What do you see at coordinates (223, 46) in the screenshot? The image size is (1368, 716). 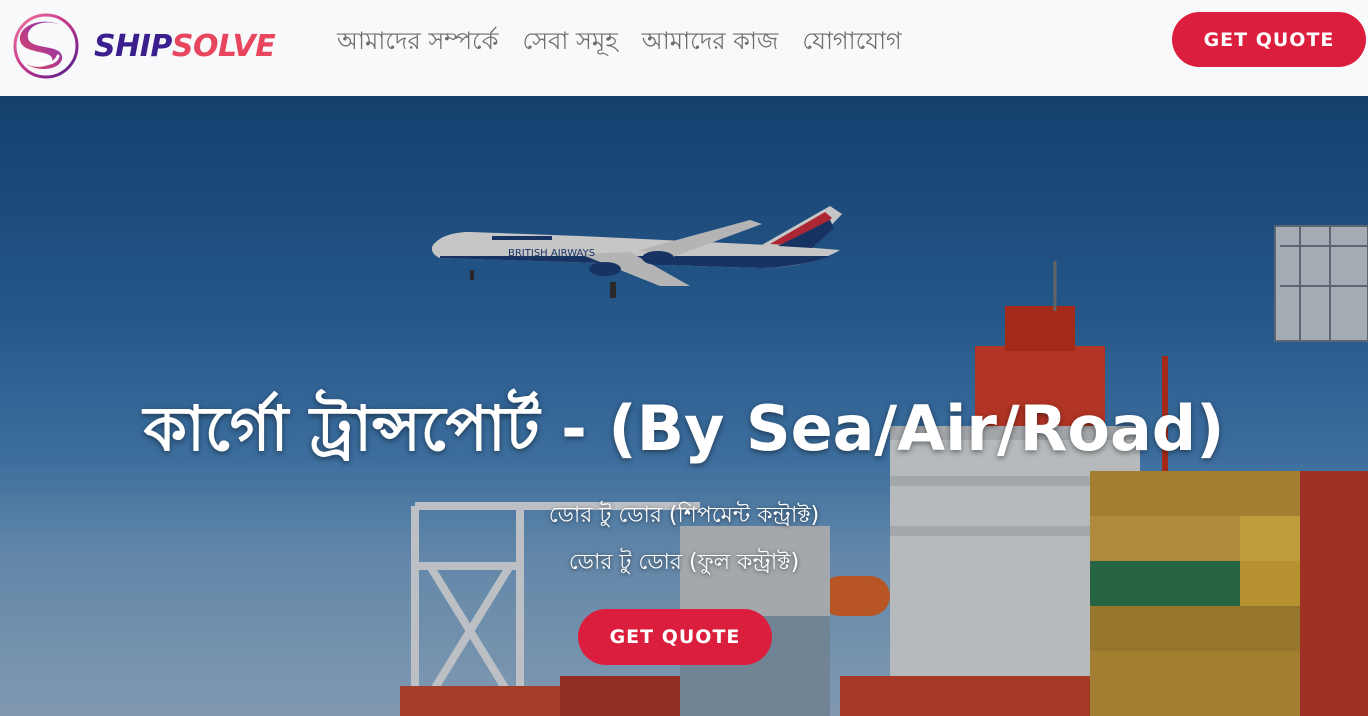 I see `brand-name-solve: SOLVE` at bounding box center [223, 46].